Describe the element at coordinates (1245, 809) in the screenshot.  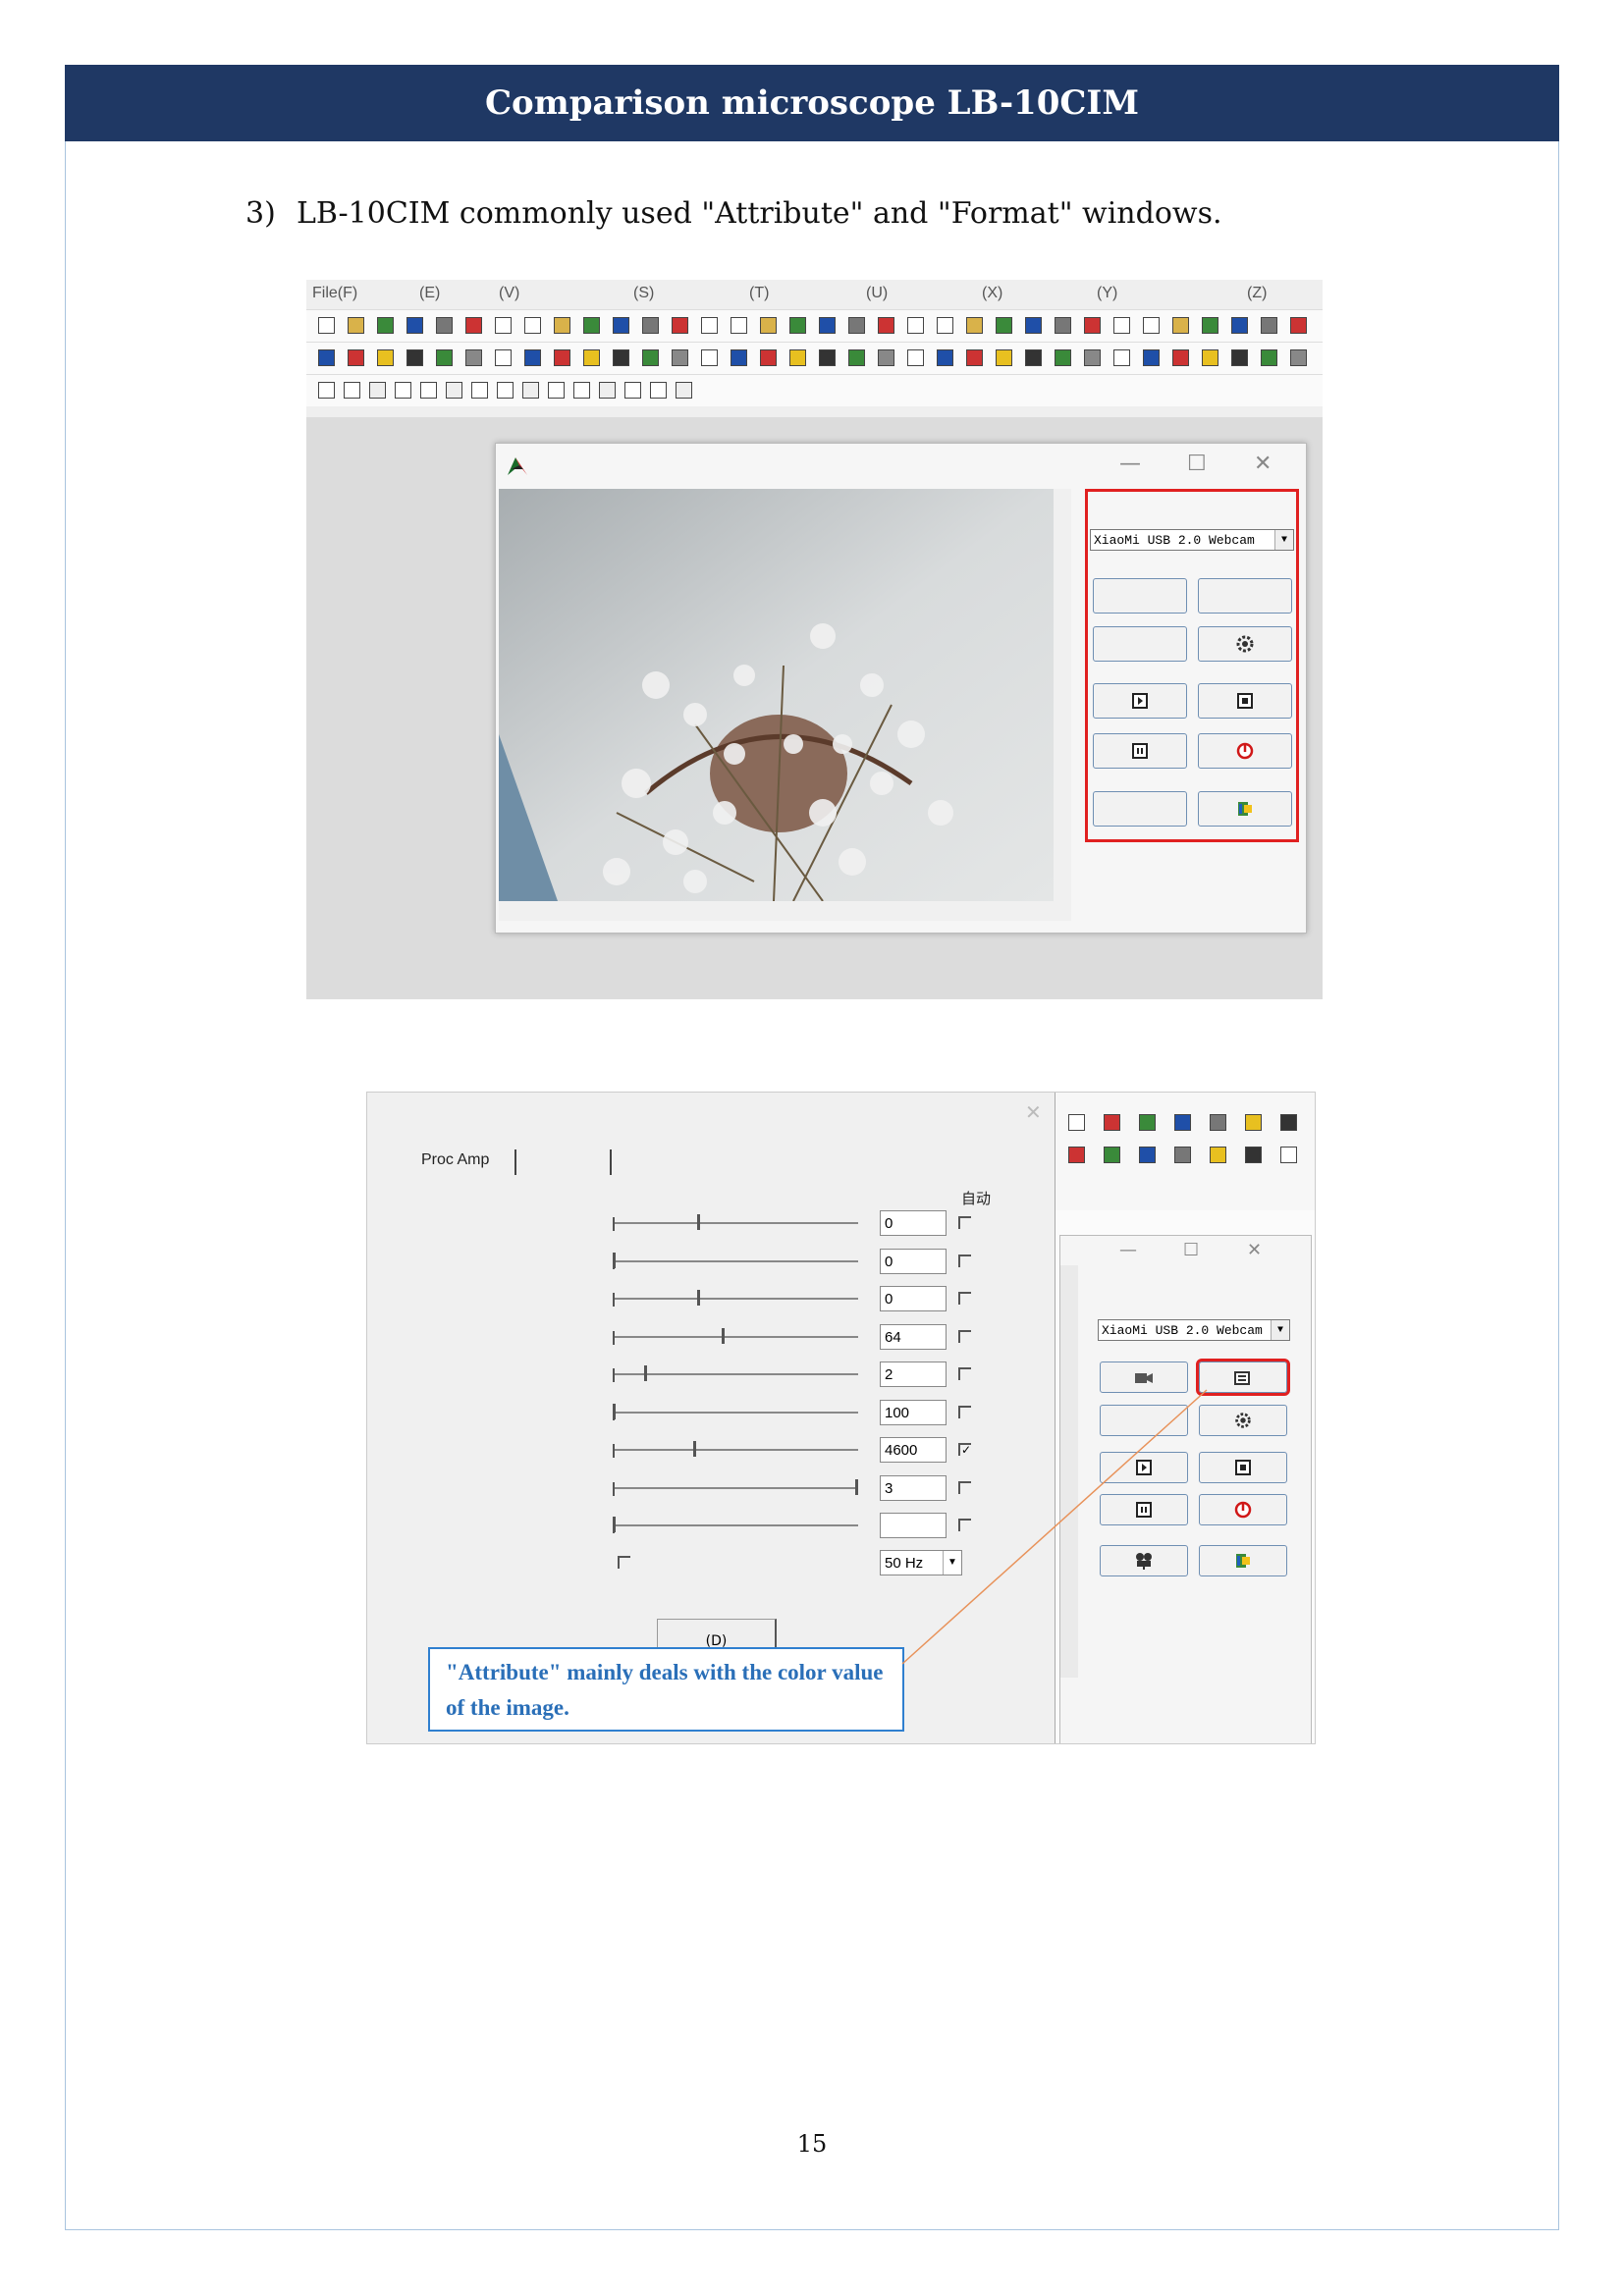
I see `exit-button` at that location.